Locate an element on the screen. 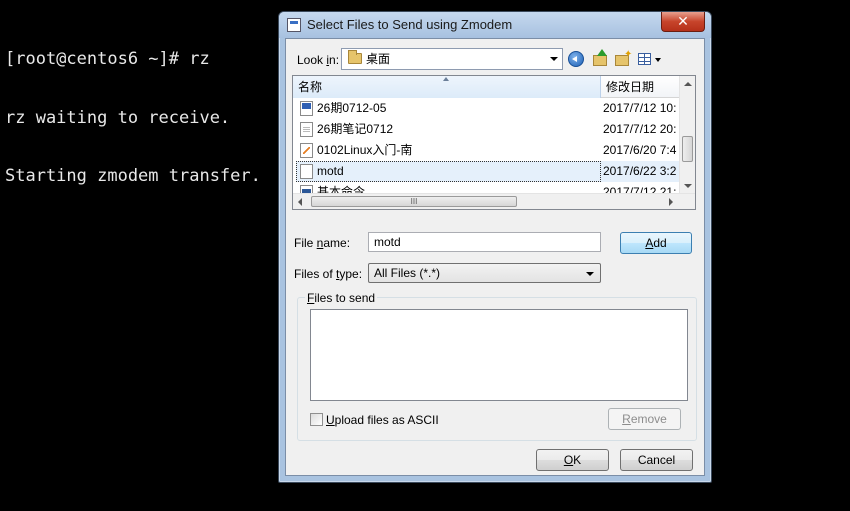 The image size is (850, 511). app-icon is located at coordinates (294, 25).